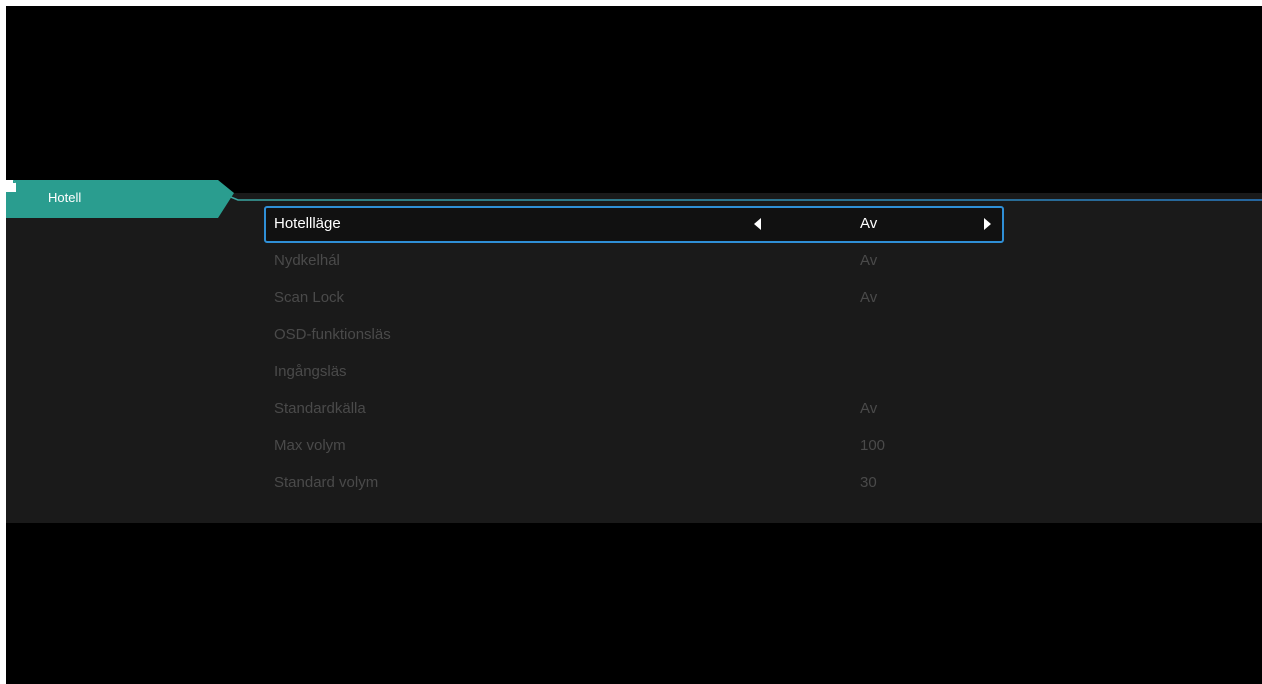  What do you see at coordinates (757, 224) in the screenshot?
I see `arrow-left-icon` at bounding box center [757, 224].